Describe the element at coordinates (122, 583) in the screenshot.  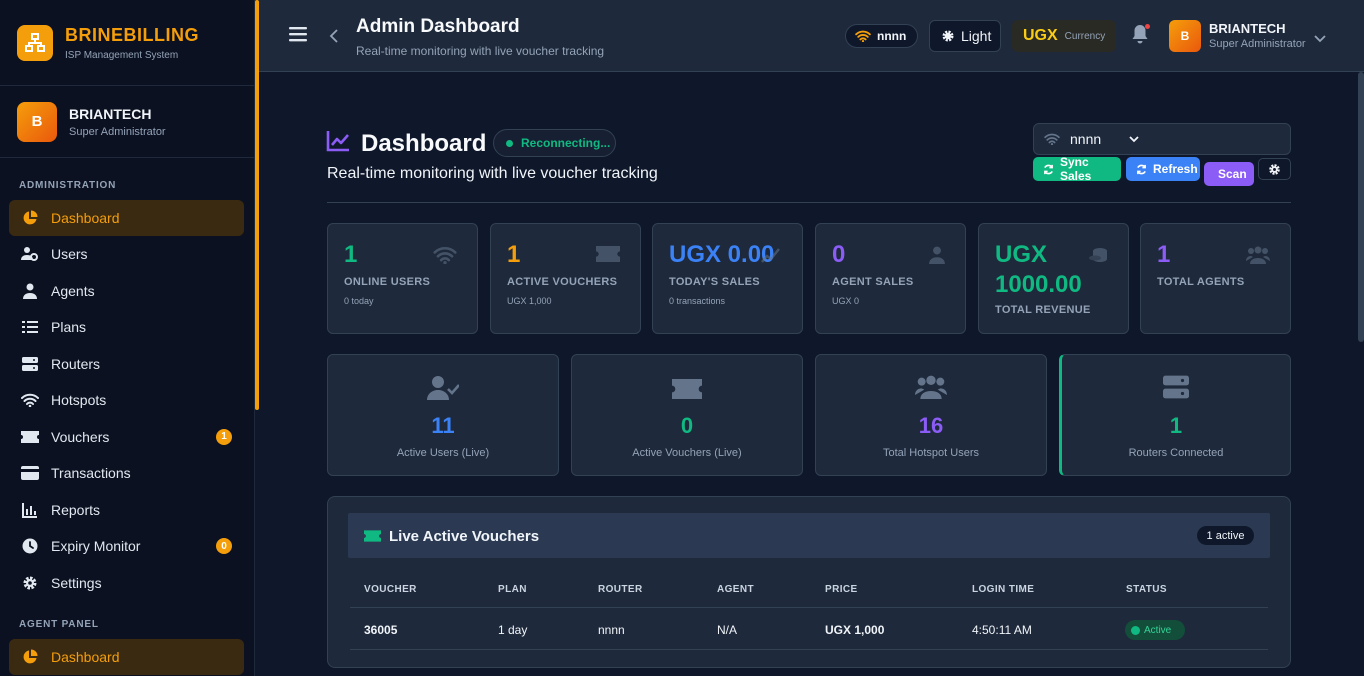
I see `sidebar-item-settings: Settings` at that location.